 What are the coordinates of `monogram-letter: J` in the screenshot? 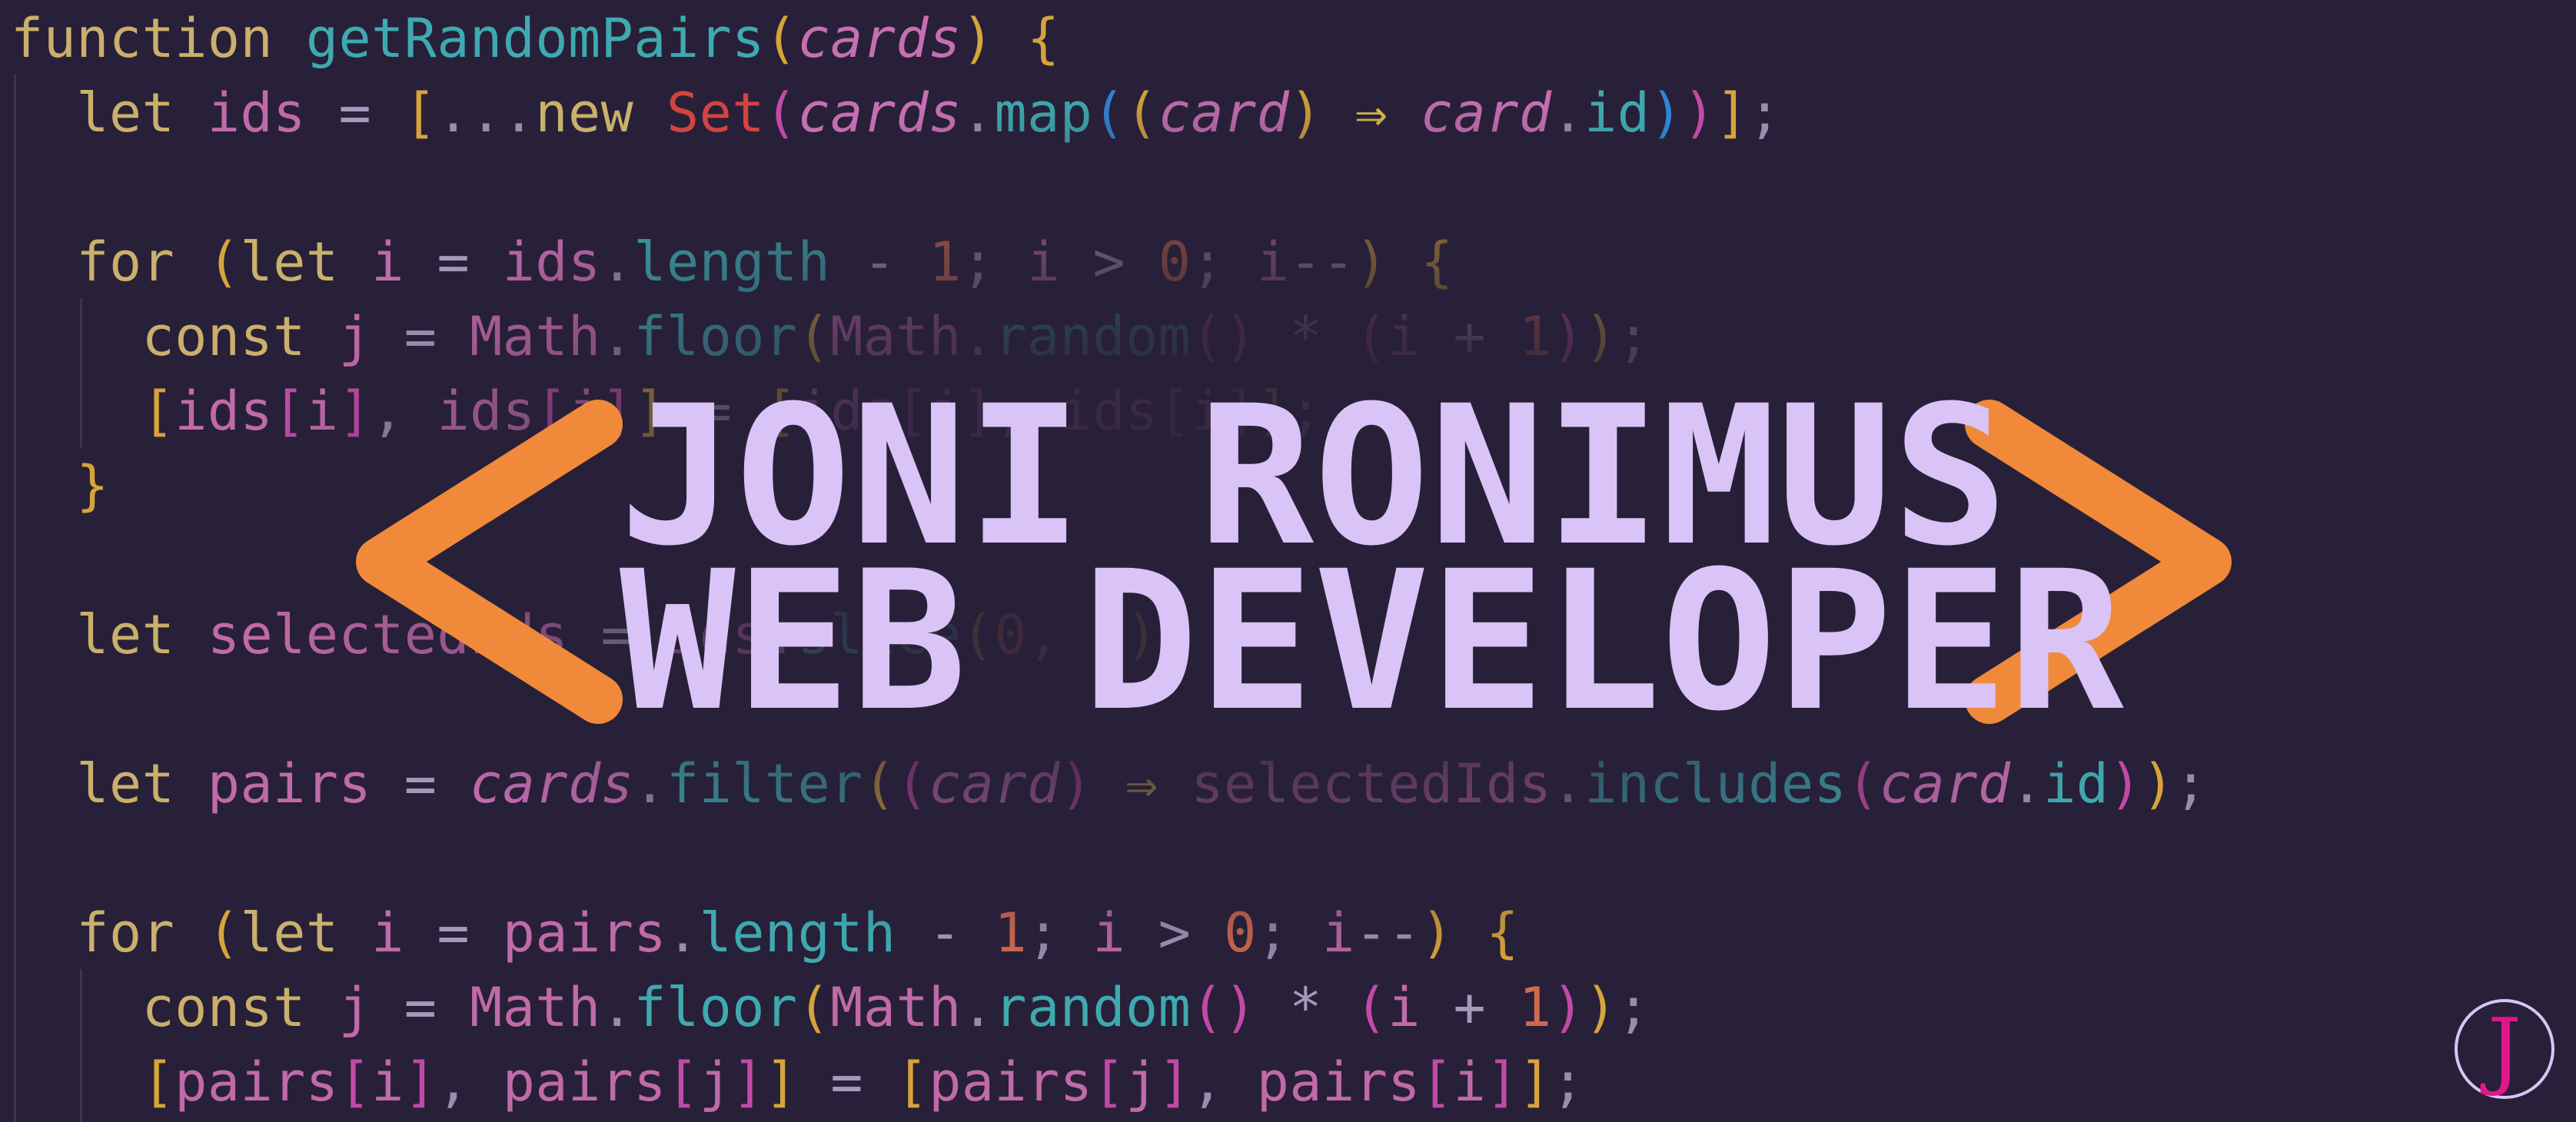 It's located at (2504, 1049).